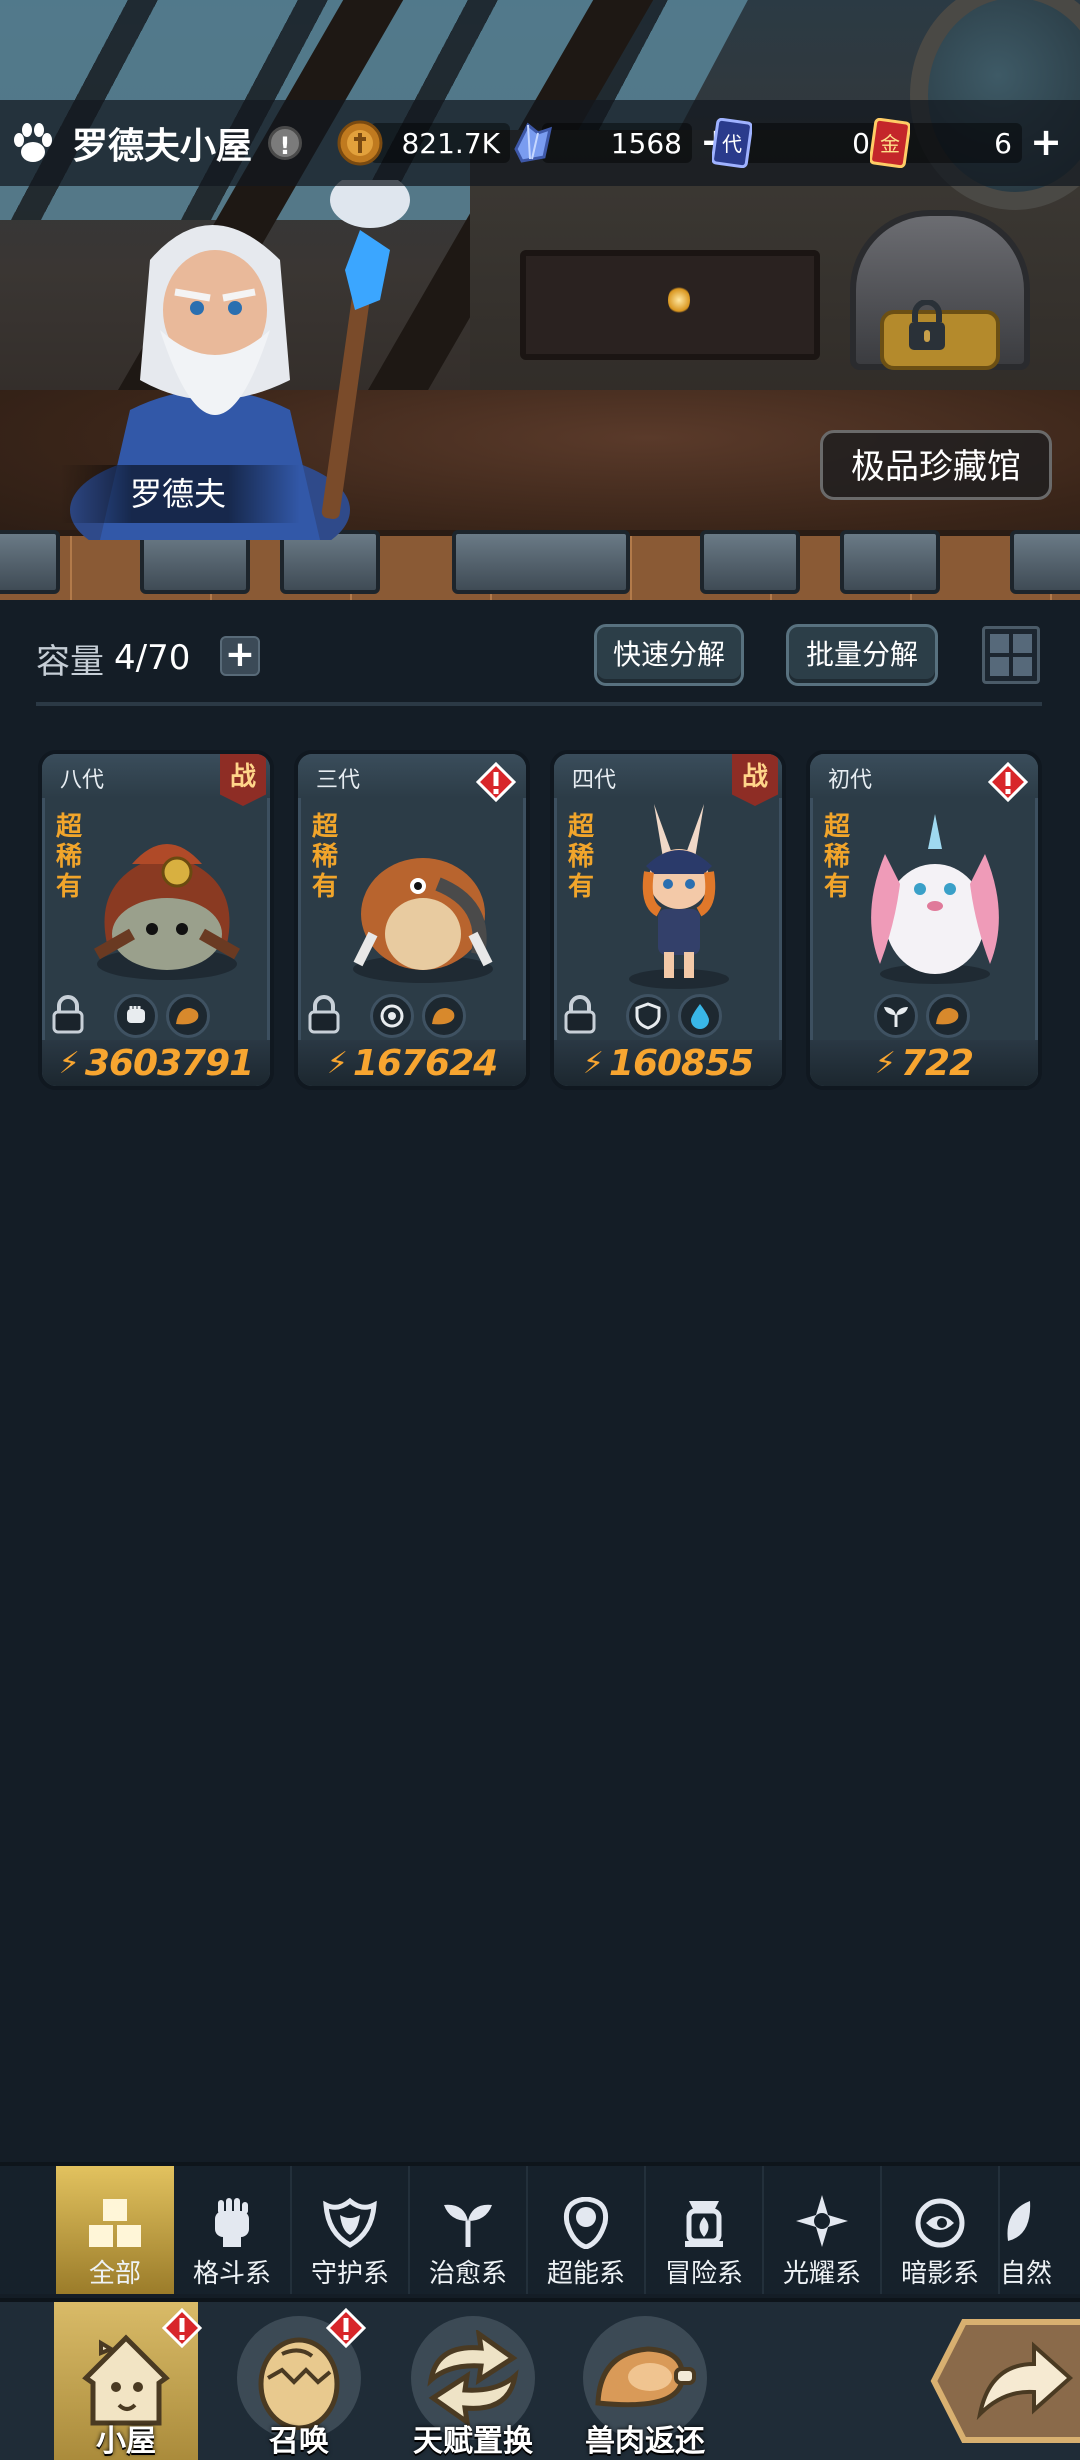 This screenshot has height=2460, width=1080. What do you see at coordinates (850, 780) in the screenshot?
I see `card-generation: 初代` at bounding box center [850, 780].